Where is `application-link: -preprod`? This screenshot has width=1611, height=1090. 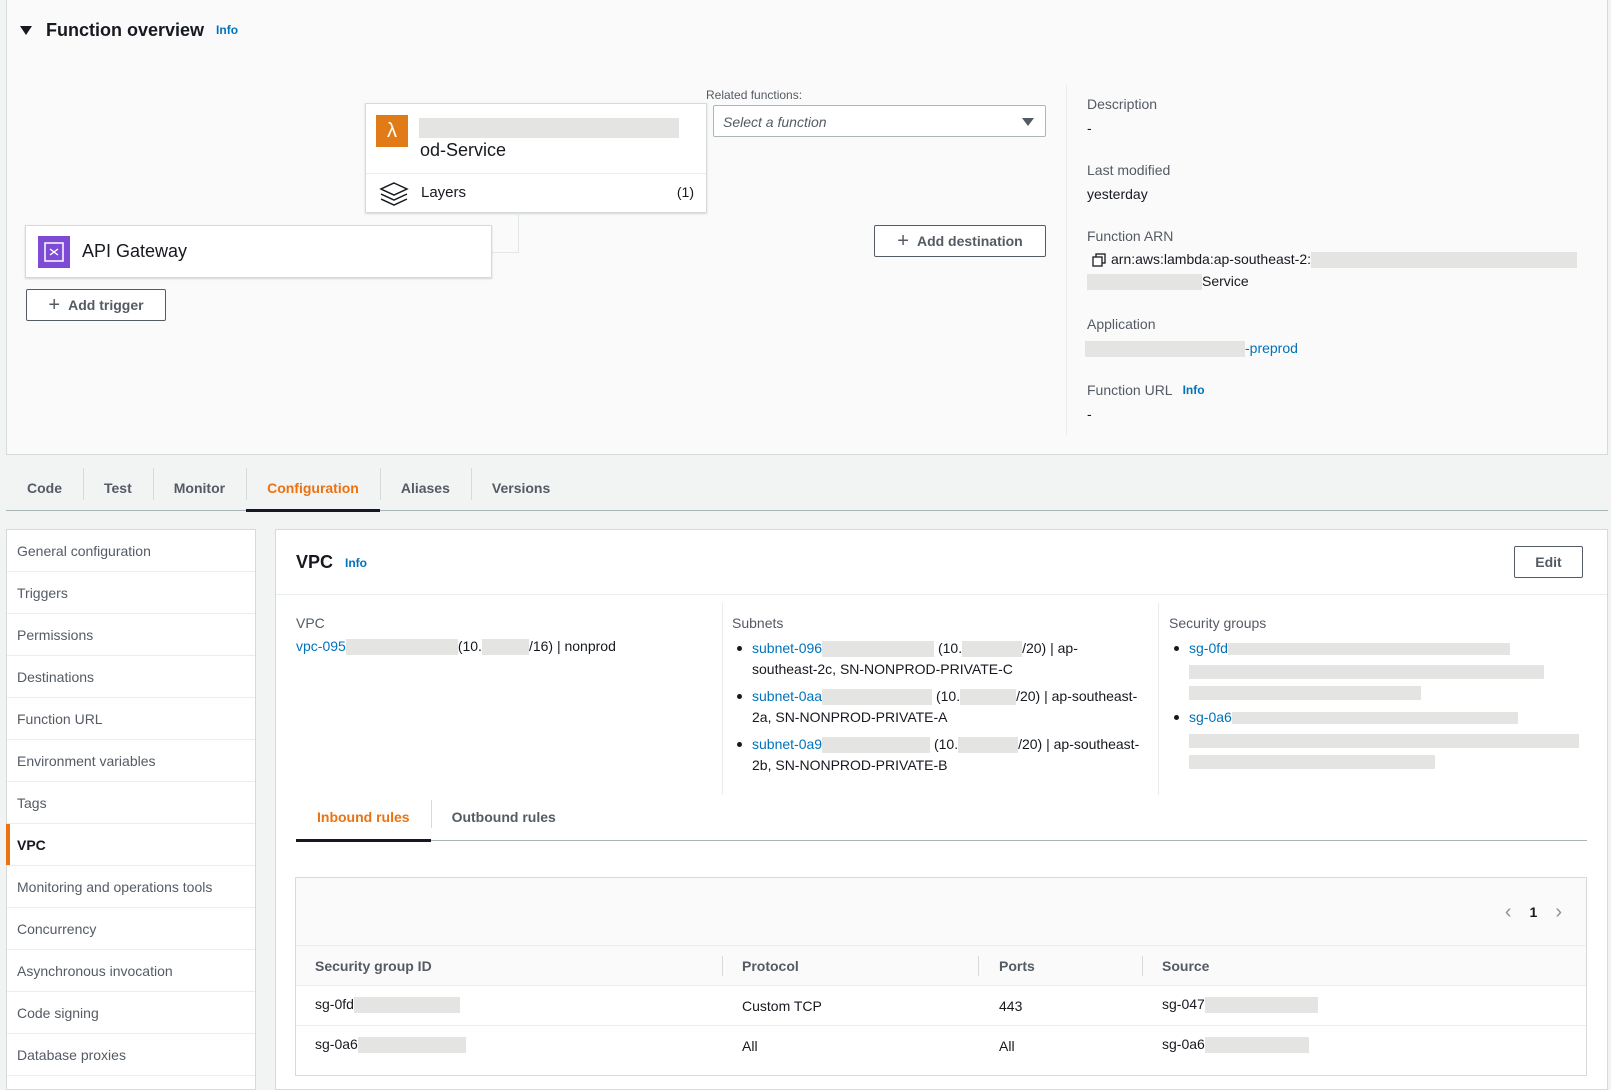
application-link: -preprod is located at coordinates (1191, 349).